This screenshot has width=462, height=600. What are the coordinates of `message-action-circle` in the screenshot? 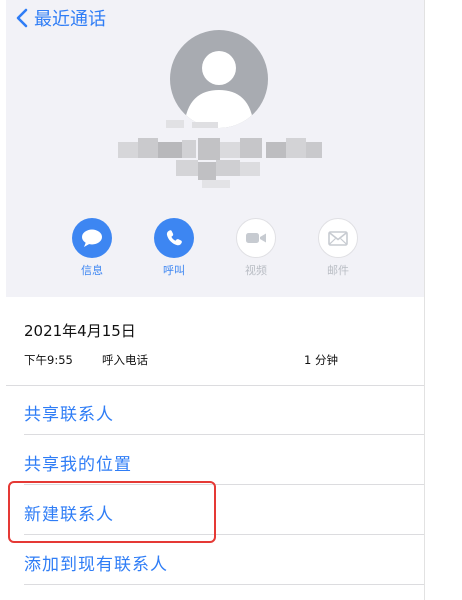 It's located at (92, 238).